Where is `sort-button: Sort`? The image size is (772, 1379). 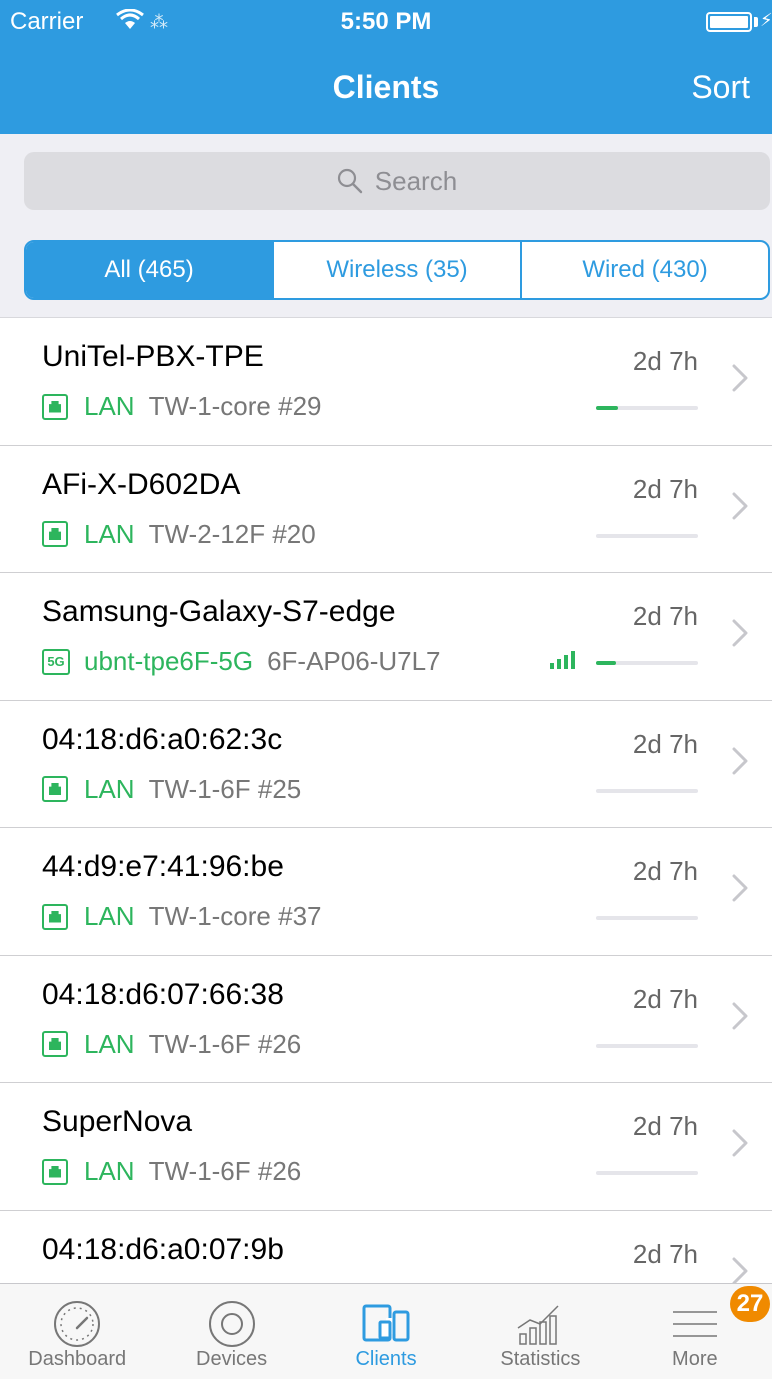
sort-button: Sort is located at coordinates (720, 87).